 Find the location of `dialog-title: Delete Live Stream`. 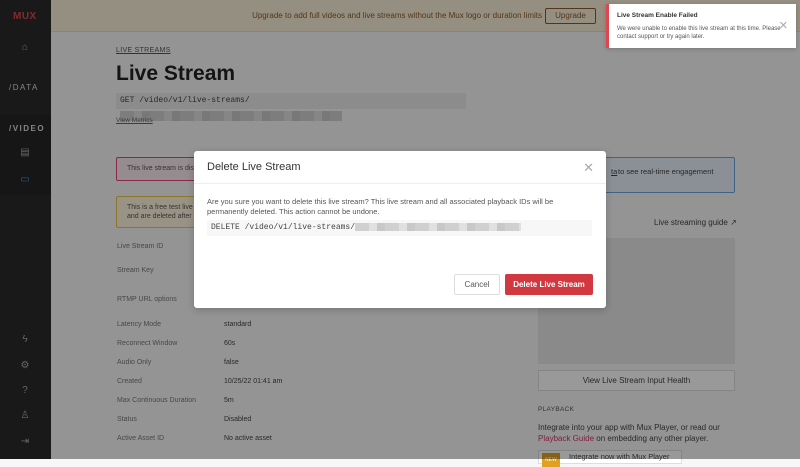

dialog-title: Delete Live Stream is located at coordinates (400, 167).